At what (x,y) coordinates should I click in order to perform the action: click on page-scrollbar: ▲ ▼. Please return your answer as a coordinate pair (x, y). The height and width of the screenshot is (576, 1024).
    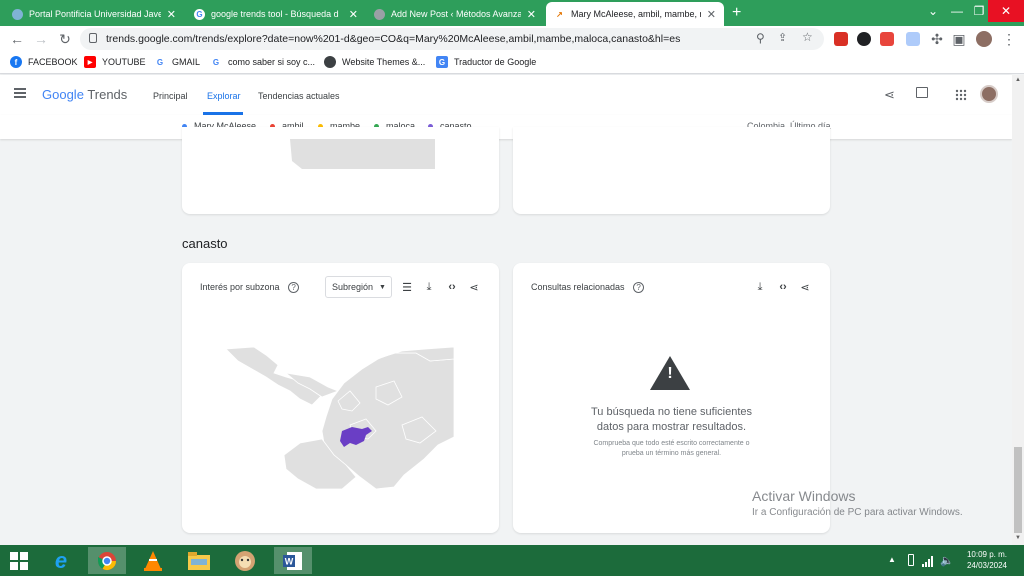
    Looking at the image, I should click on (1018, 310).